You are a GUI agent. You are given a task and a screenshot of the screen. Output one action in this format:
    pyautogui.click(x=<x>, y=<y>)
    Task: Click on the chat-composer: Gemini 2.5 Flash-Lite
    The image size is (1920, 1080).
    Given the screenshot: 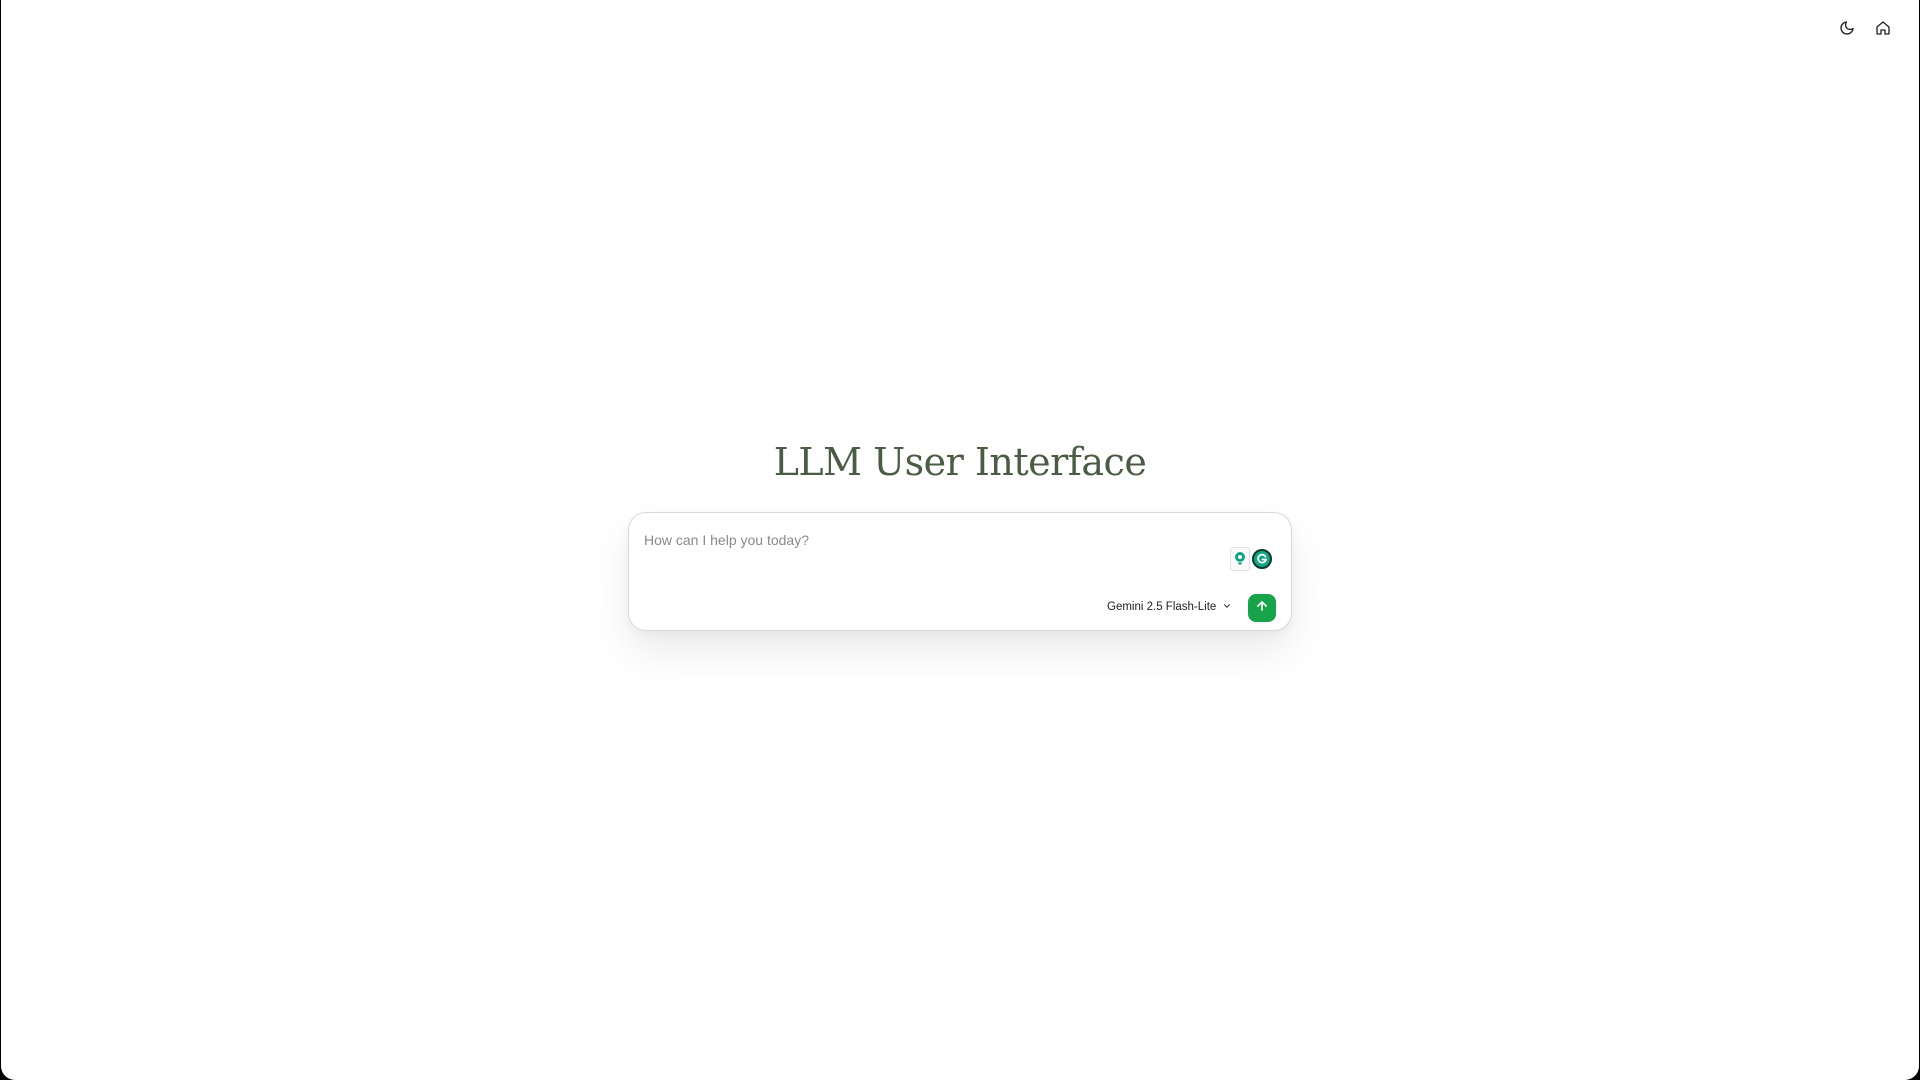 What is the action you would take?
    pyautogui.click(x=960, y=571)
    